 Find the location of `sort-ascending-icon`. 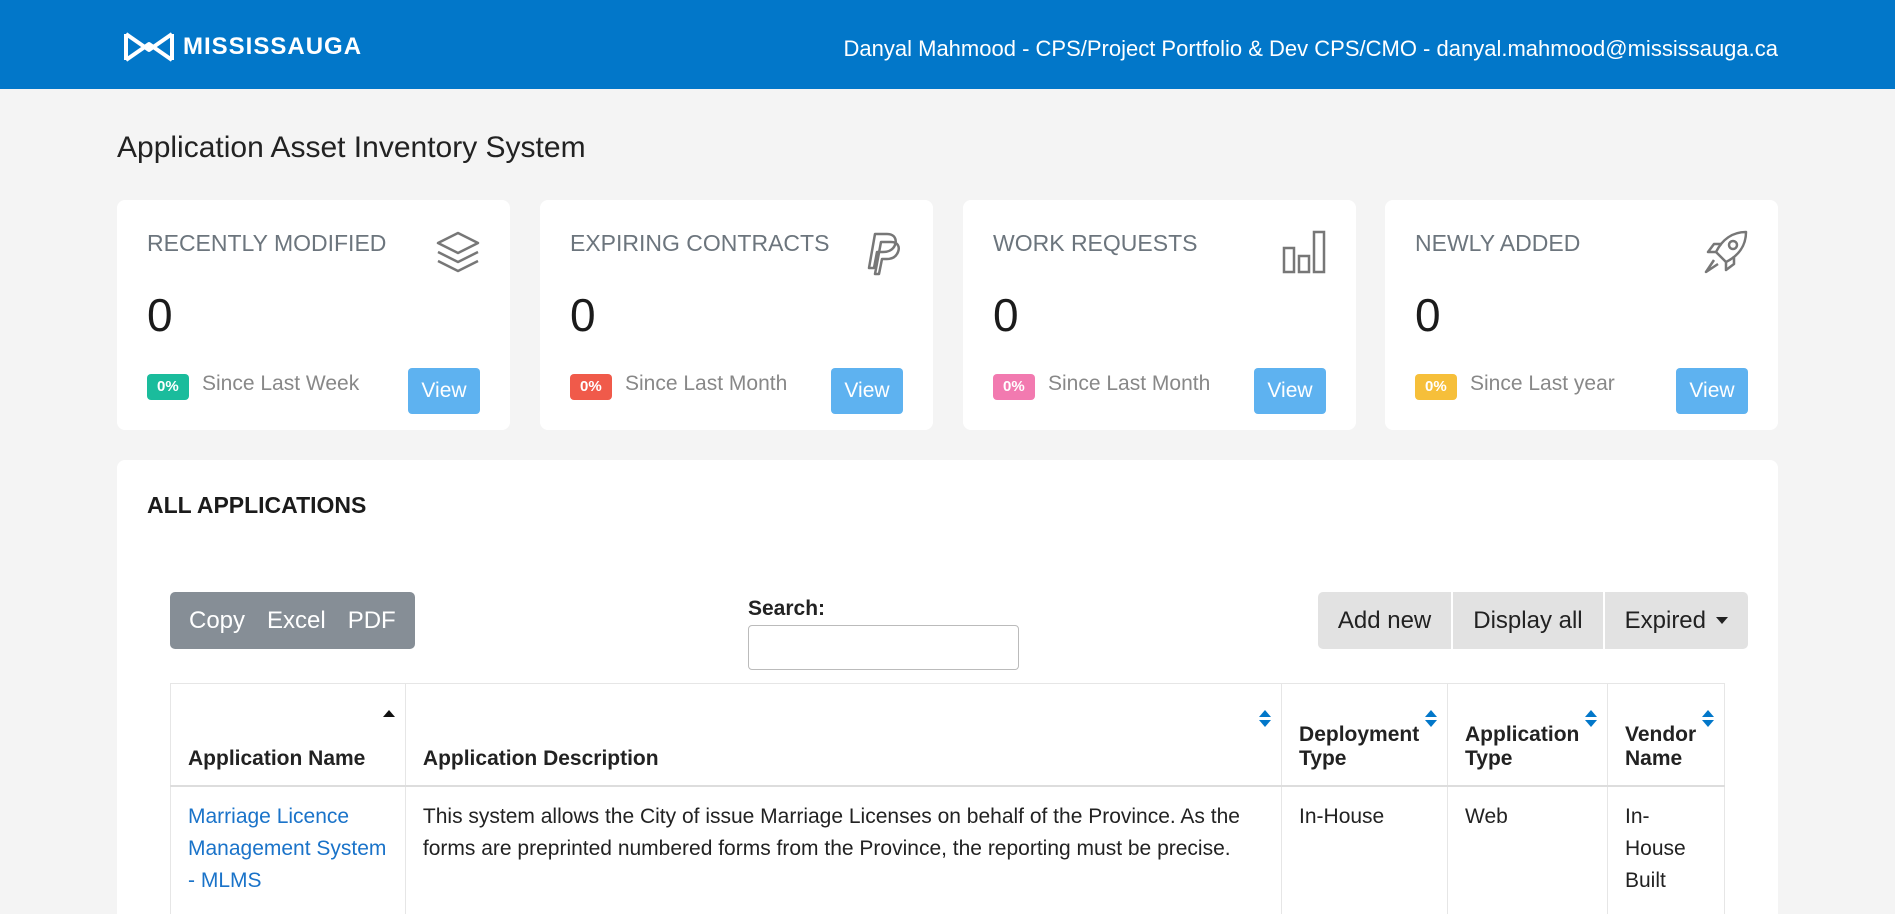

sort-ascending-icon is located at coordinates (388, 713).